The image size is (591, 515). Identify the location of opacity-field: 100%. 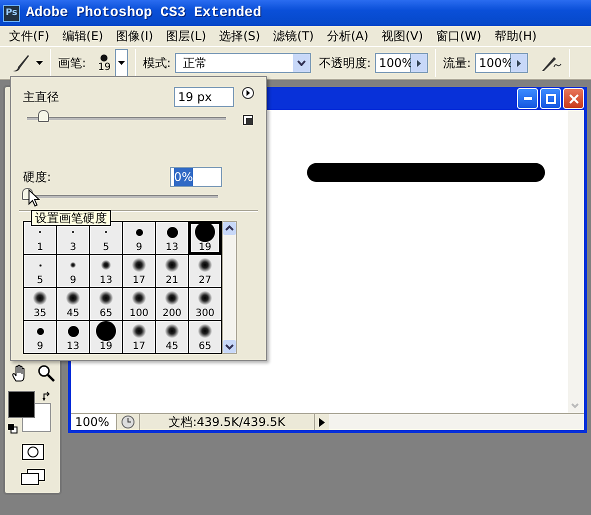
(392, 63).